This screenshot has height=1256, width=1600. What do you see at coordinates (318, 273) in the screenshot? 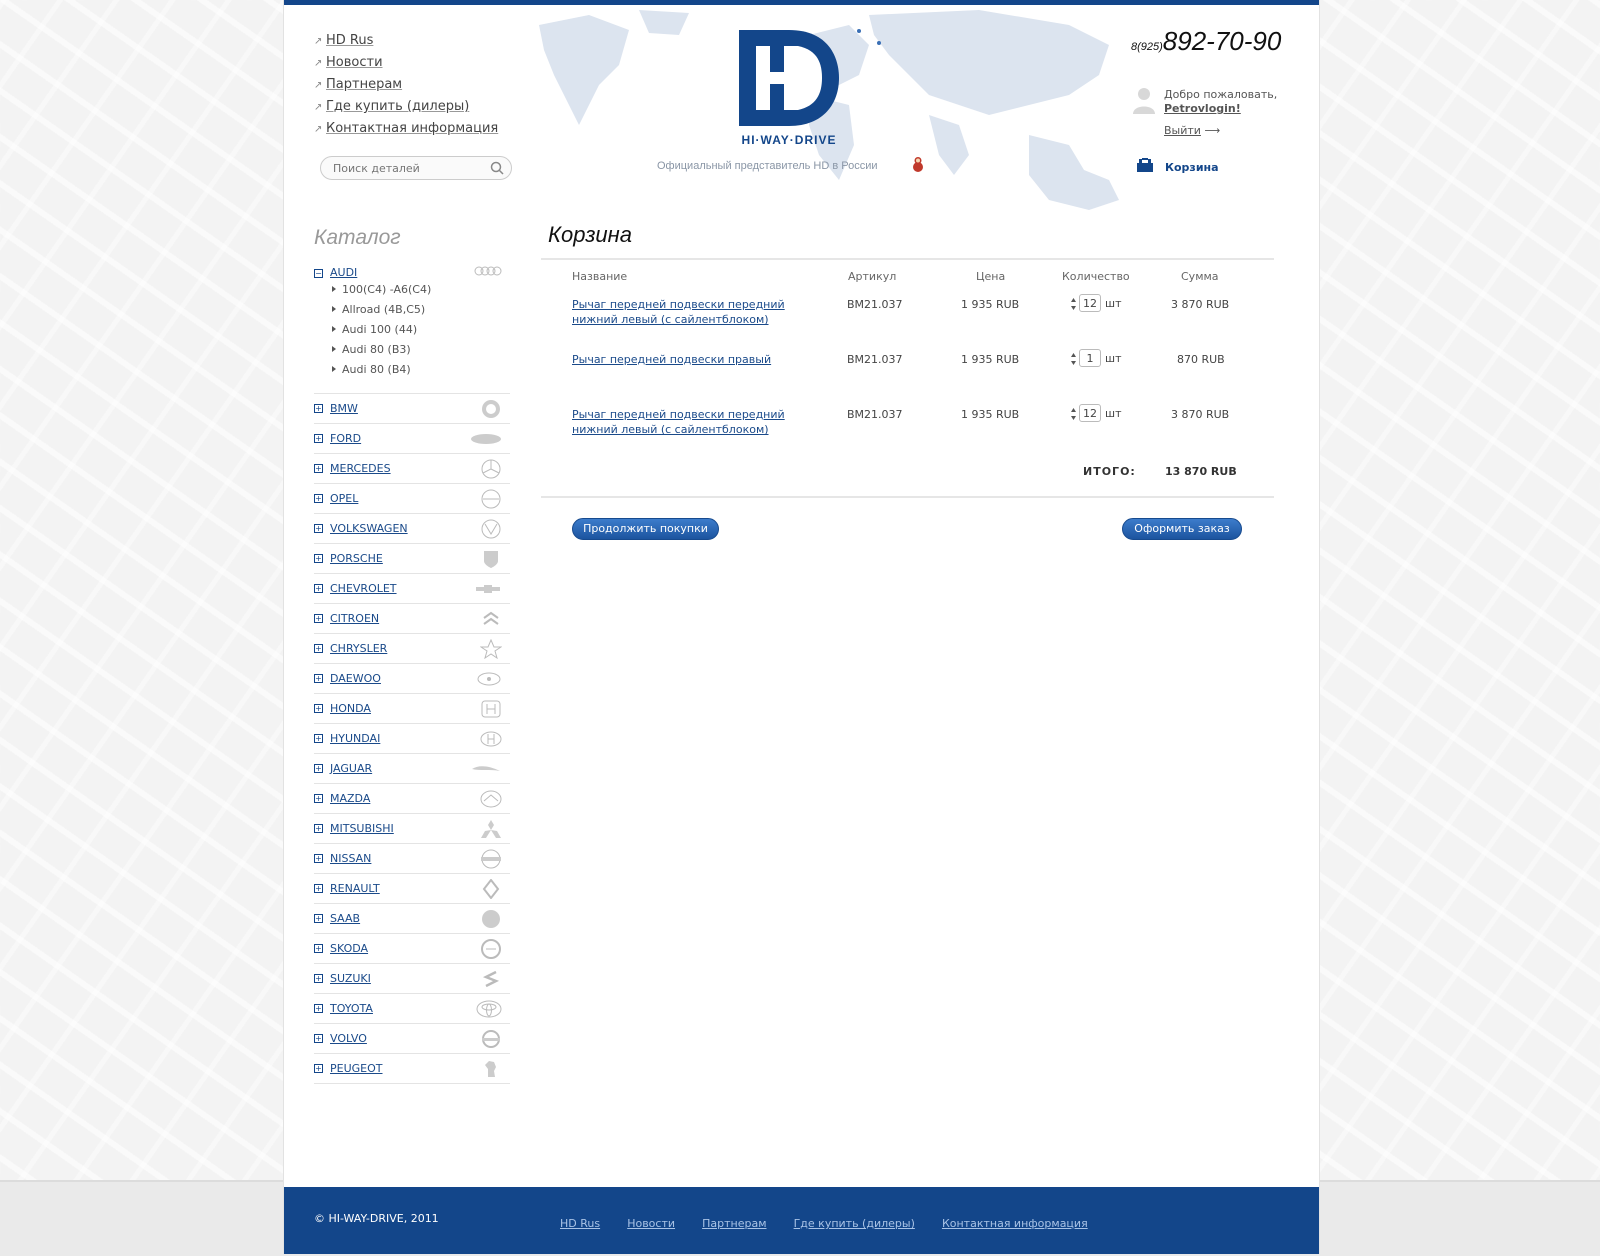
I see `collapse-icon: −` at bounding box center [318, 273].